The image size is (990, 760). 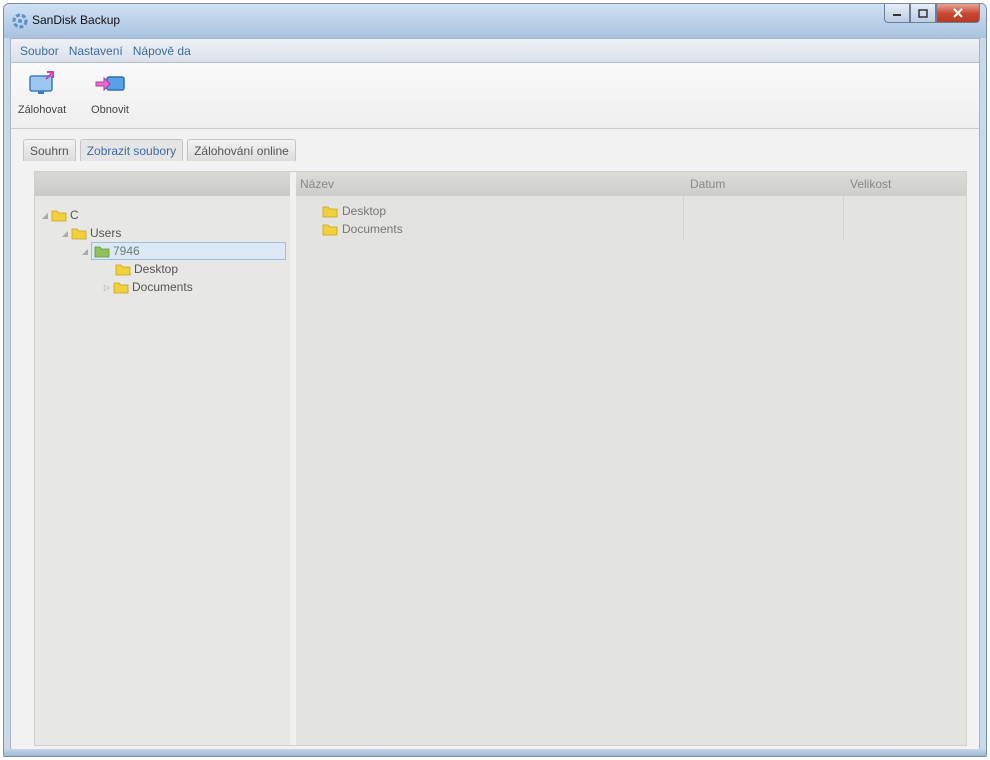 I want to click on close-button, so click(x=958, y=13).